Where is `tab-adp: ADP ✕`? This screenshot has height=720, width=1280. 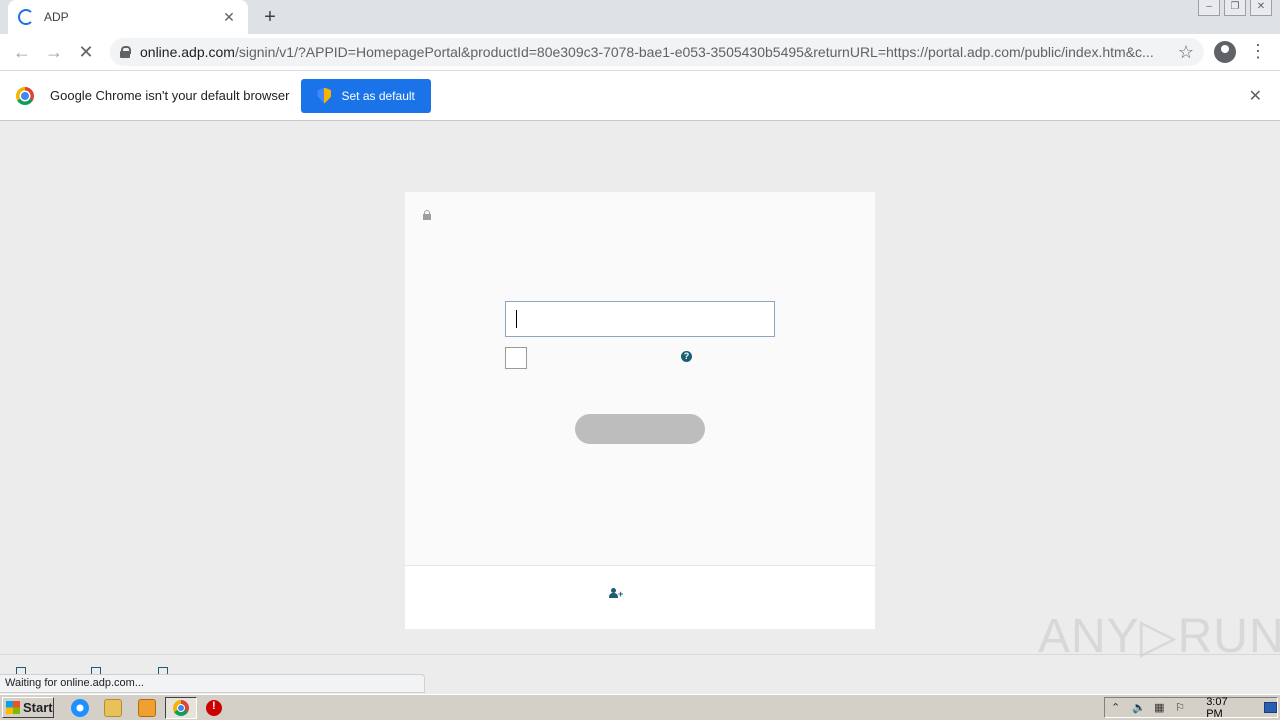 tab-adp: ADP ✕ is located at coordinates (128, 17).